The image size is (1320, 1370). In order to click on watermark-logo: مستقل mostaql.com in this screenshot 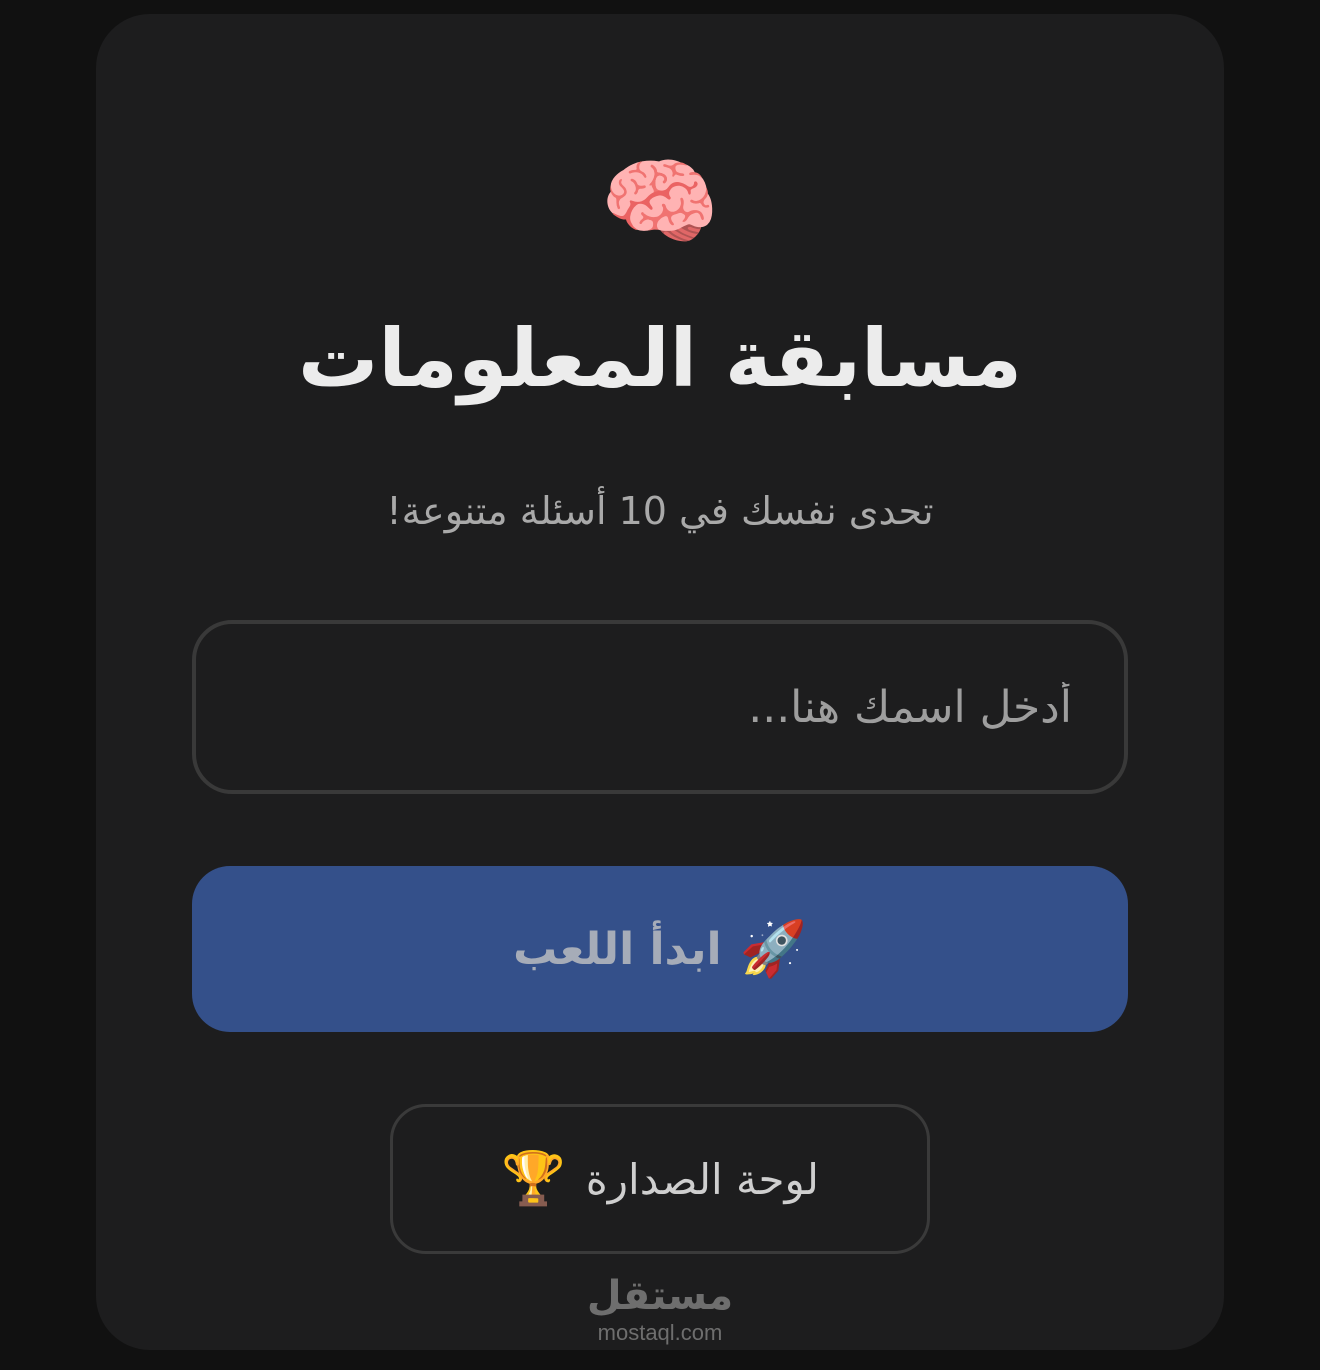, I will do `click(660, 1309)`.